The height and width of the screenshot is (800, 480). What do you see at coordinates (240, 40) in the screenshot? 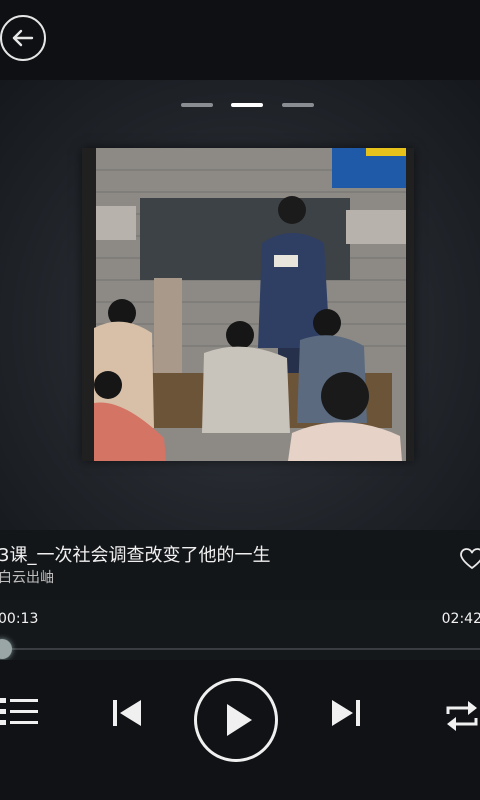
I see `top-bar` at bounding box center [240, 40].